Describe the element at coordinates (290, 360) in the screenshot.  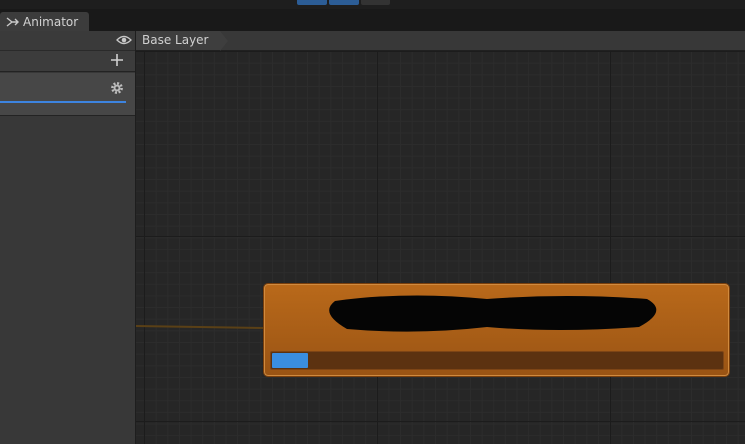
I see `state-progress-fill` at that location.